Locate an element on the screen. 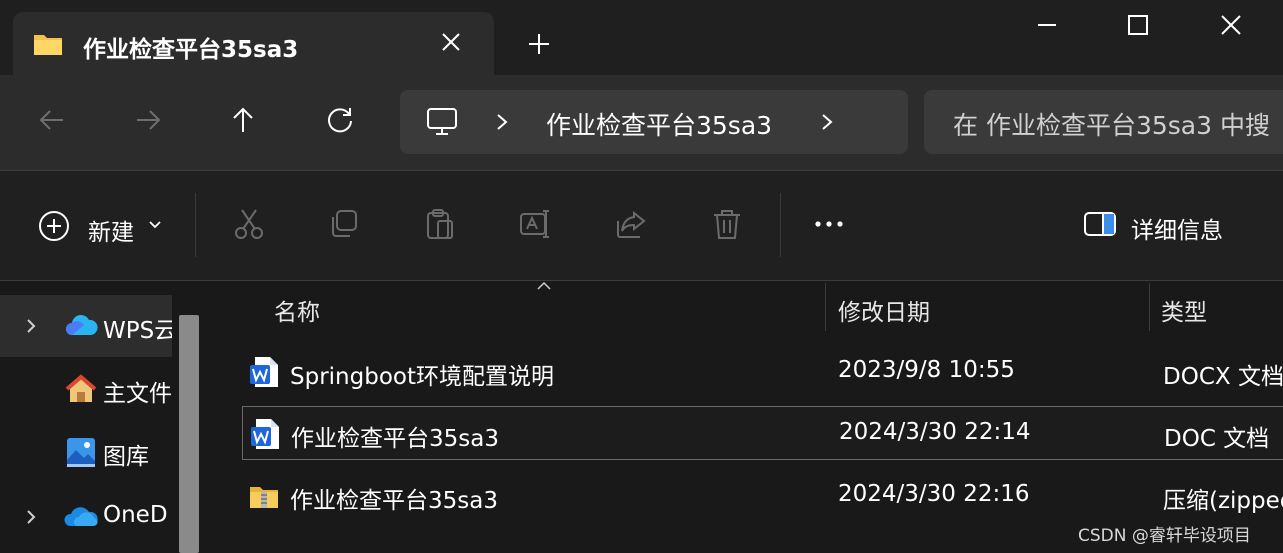 Image resolution: width=1283 pixels, height=553 pixels. tab-title: 作业检查平台35sa3 is located at coordinates (191, 50).